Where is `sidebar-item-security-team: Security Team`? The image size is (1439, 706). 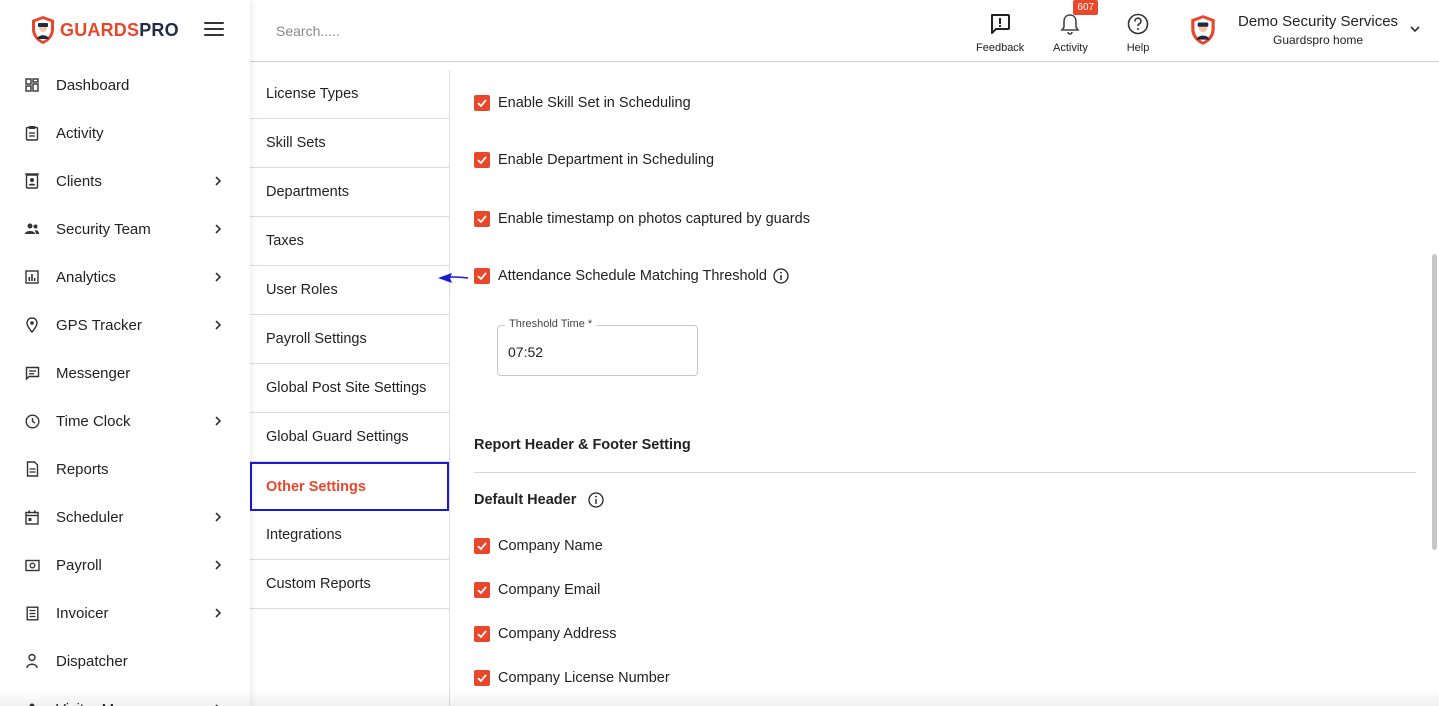 sidebar-item-security-team: Security Team is located at coordinates (125, 229).